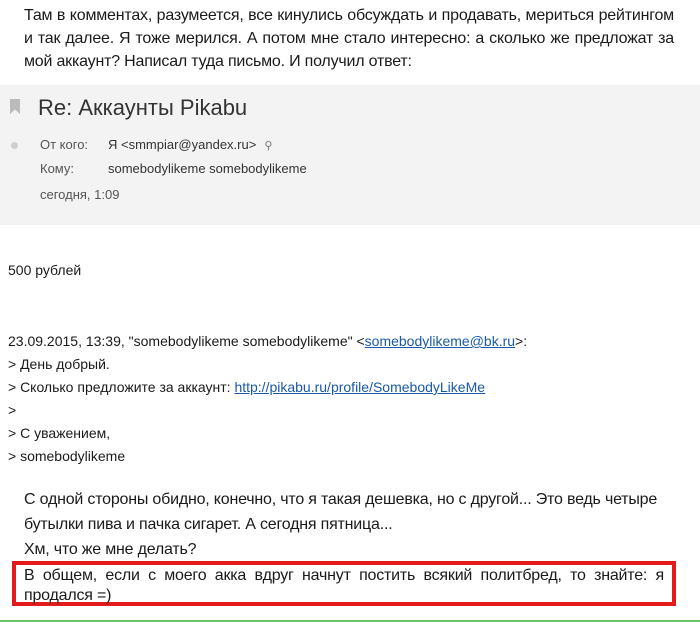 This screenshot has height=624, width=700. I want to click on email-date: сегодня, 1:09, so click(80, 194).